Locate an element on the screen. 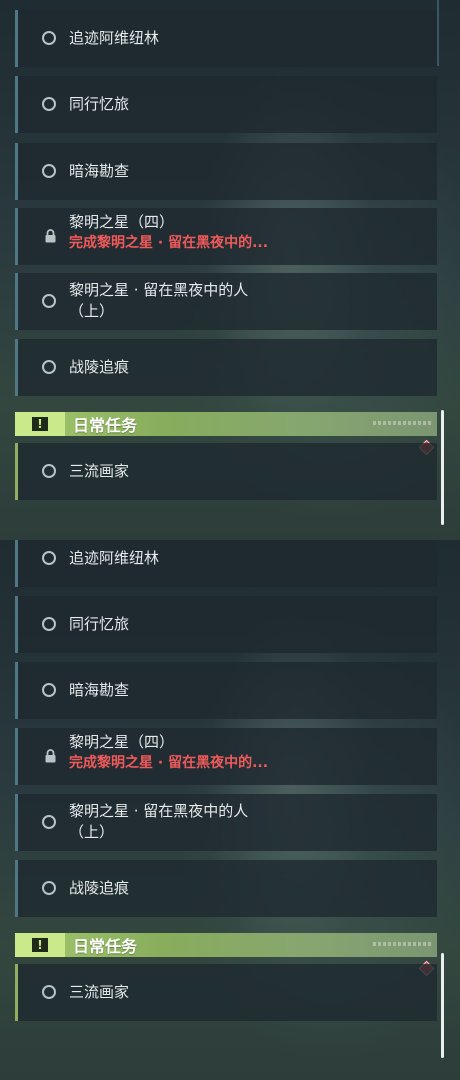 The image size is (460, 1080). panel-edge-line is located at coordinates (438, 33).